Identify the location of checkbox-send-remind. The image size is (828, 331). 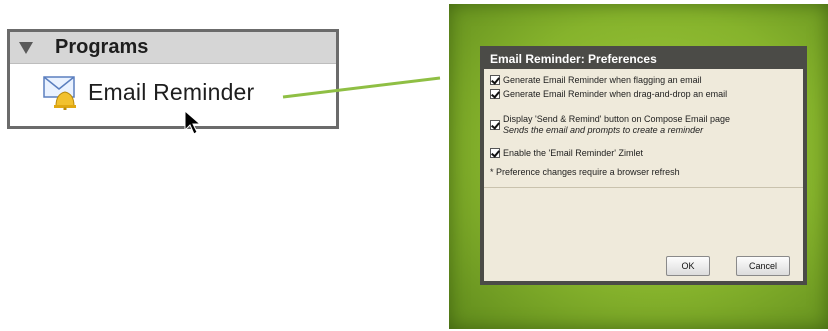
(495, 125).